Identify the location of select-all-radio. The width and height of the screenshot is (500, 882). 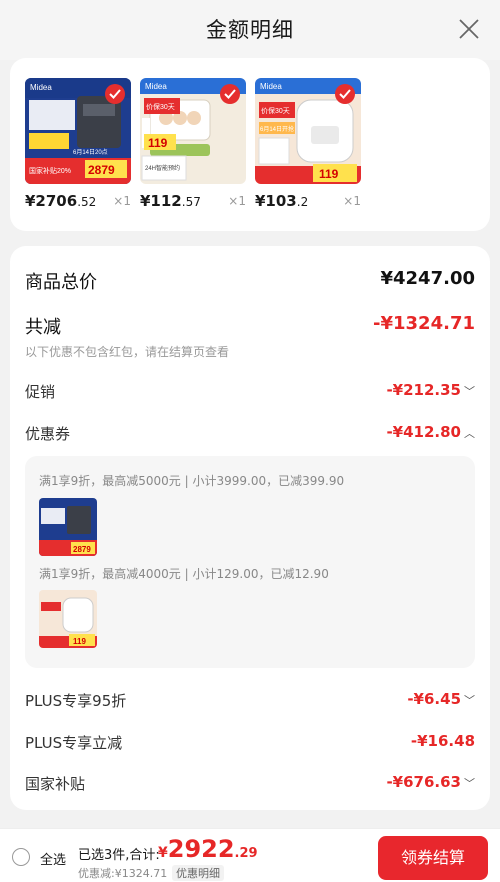
(21, 857).